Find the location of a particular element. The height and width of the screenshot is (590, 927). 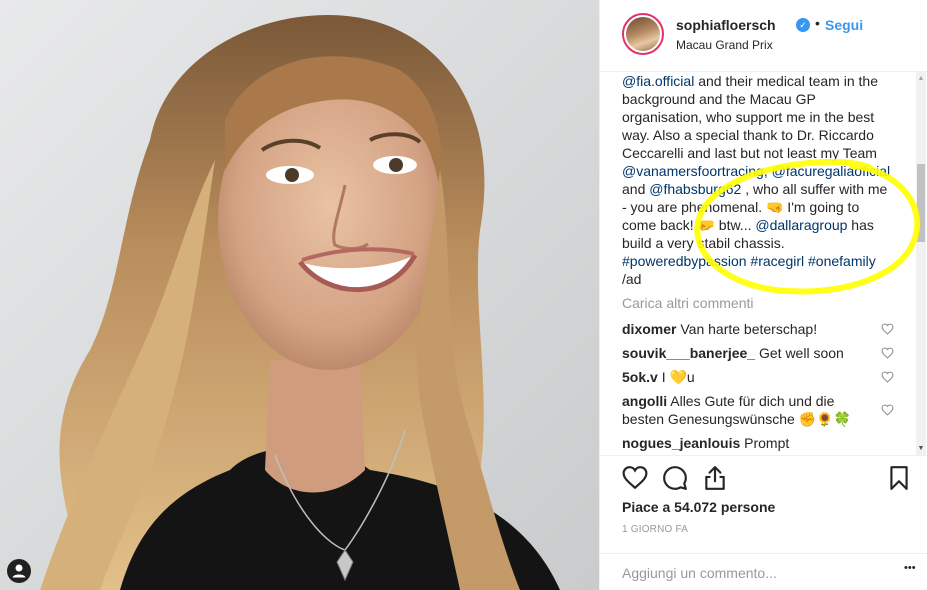

caption-text: - you are phenomenal. 🤜 I'm going to is located at coordinates (741, 207).